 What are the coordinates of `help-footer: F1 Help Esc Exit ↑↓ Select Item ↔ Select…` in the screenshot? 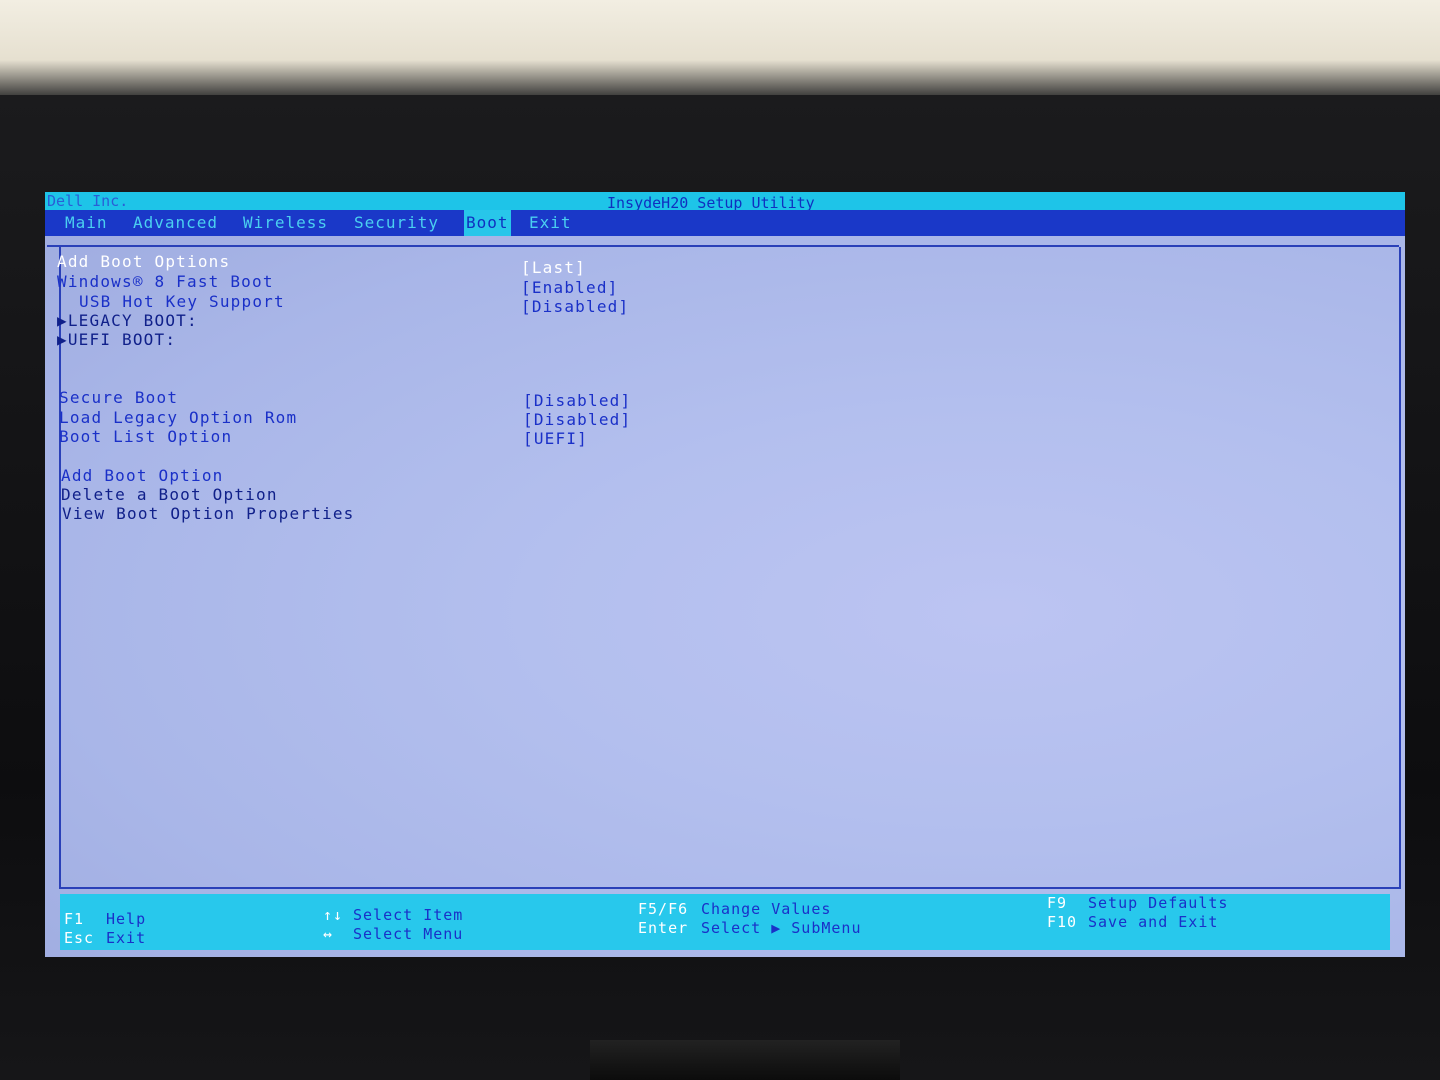 It's located at (725, 922).